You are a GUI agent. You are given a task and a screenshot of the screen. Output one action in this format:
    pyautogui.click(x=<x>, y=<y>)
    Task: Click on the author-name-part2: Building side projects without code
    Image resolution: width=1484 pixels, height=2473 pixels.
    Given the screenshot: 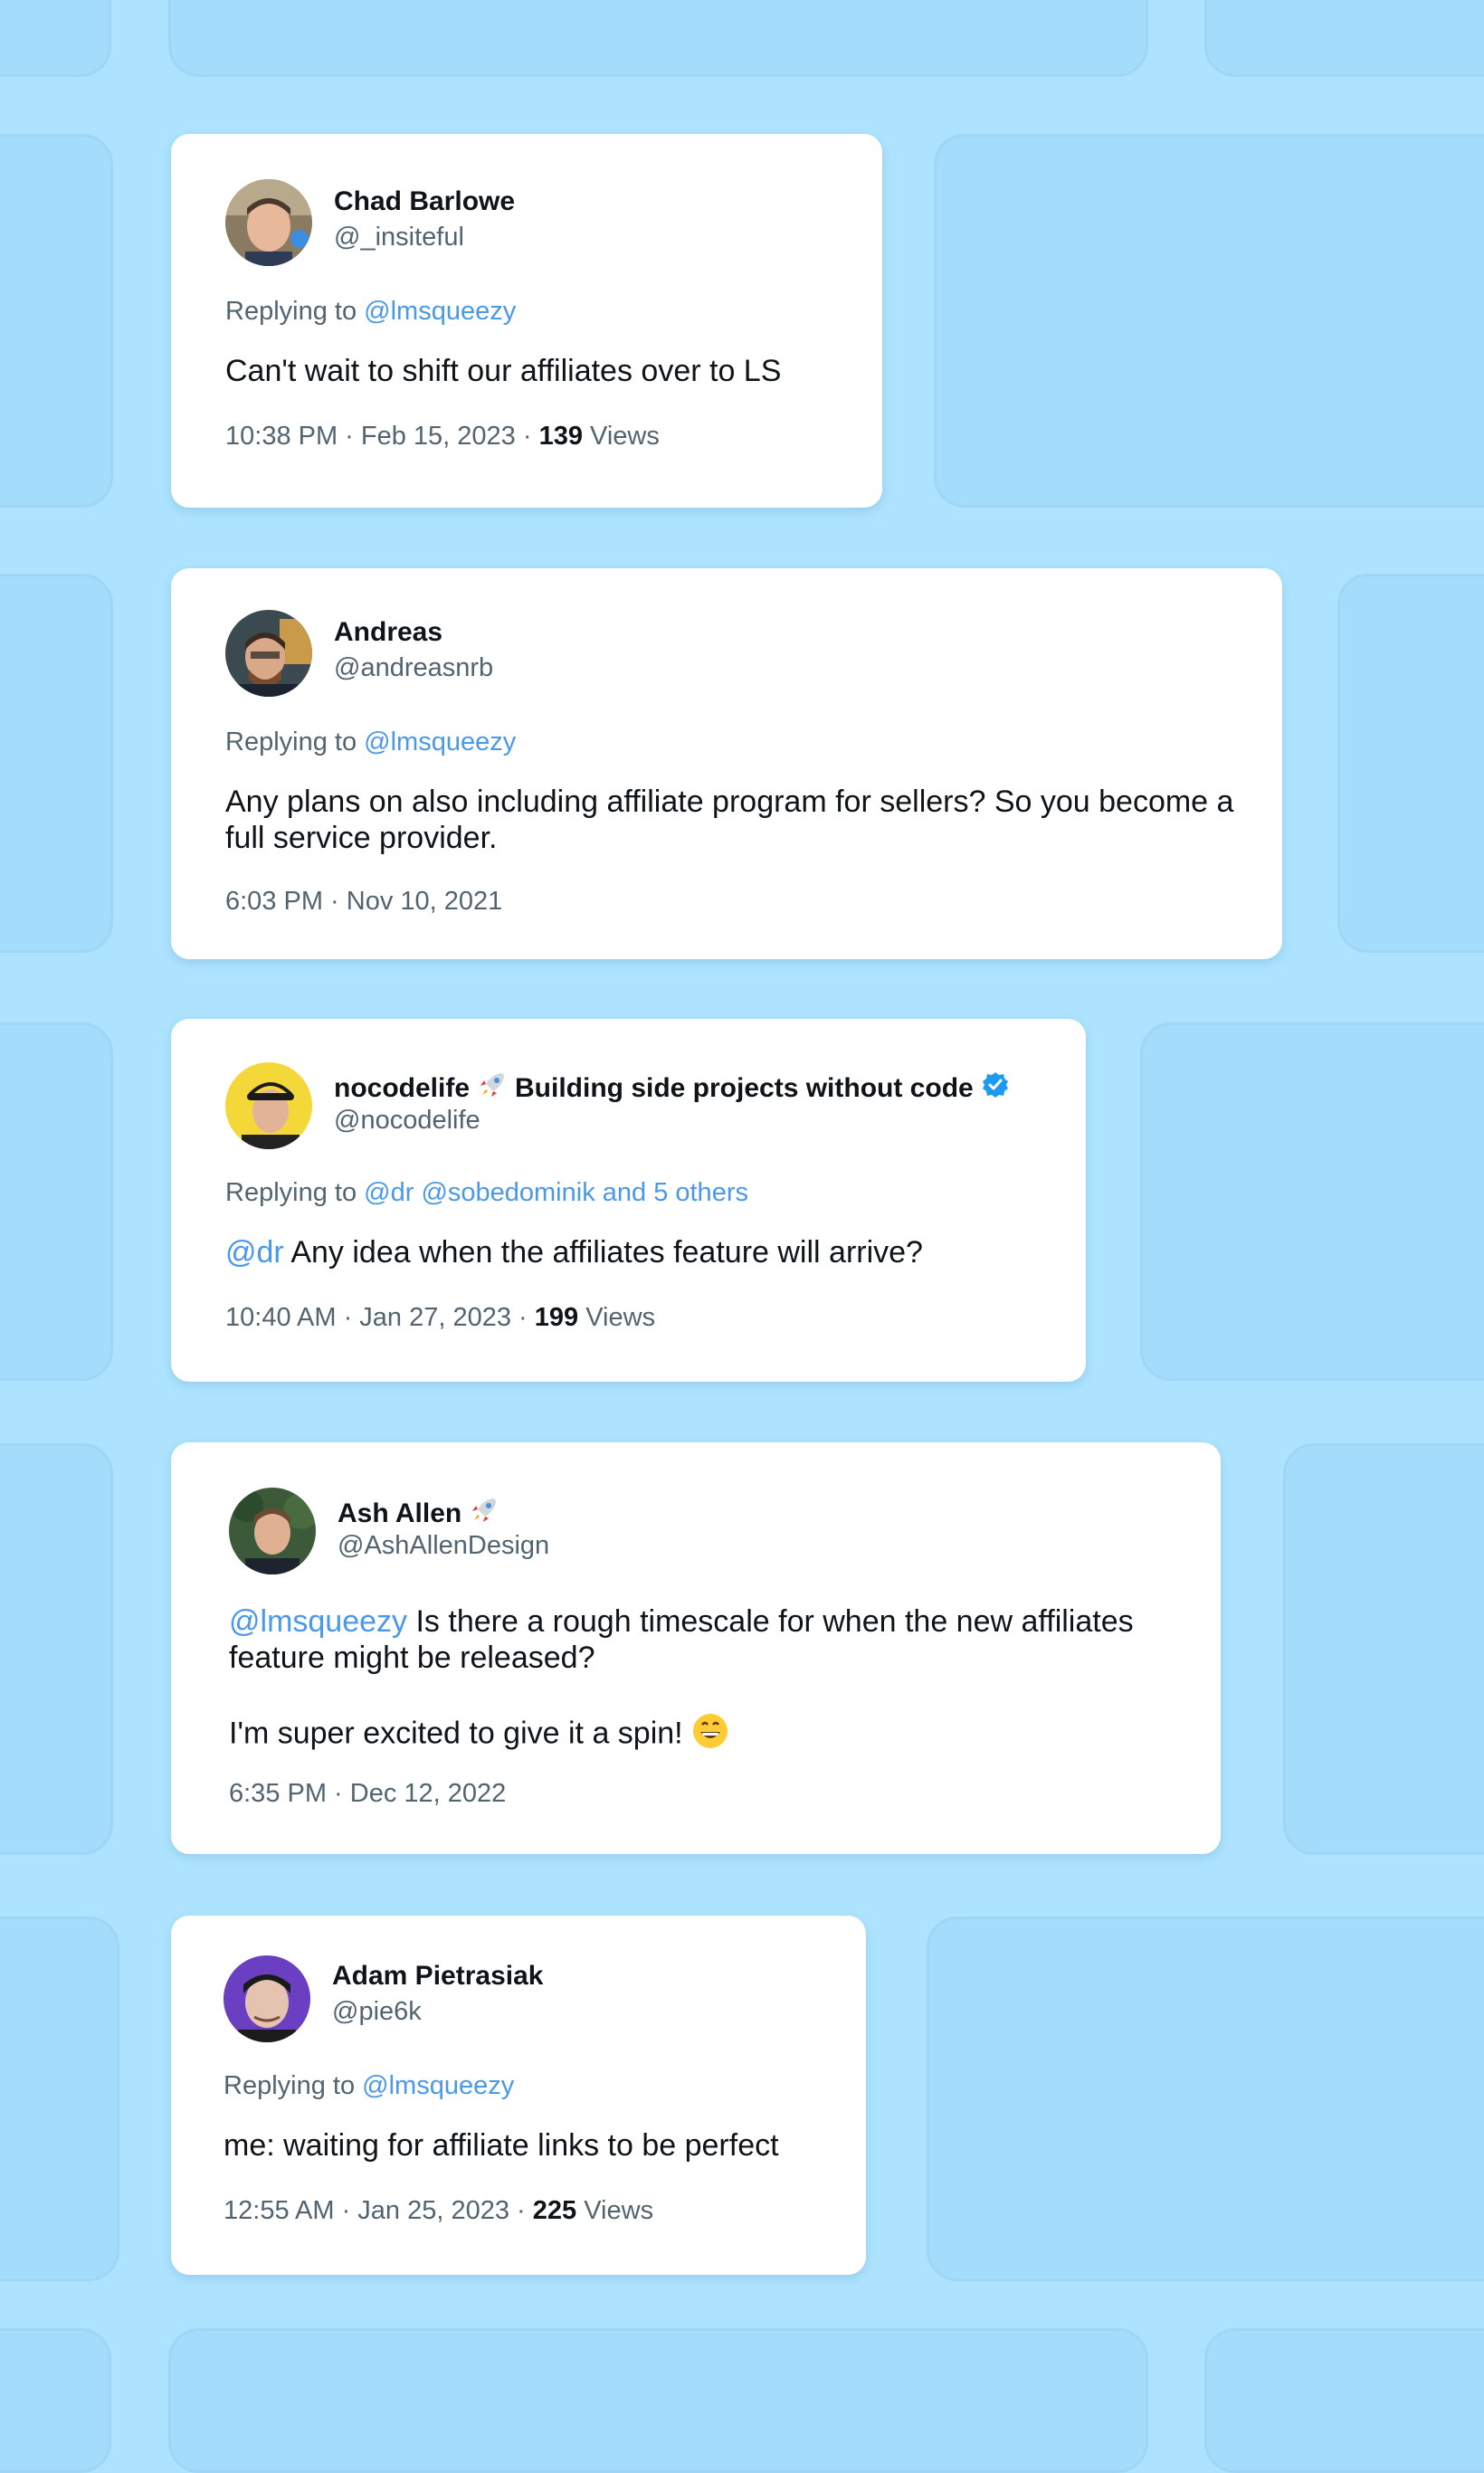 What is the action you would take?
    pyautogui.click(x=744, y=1088)
    